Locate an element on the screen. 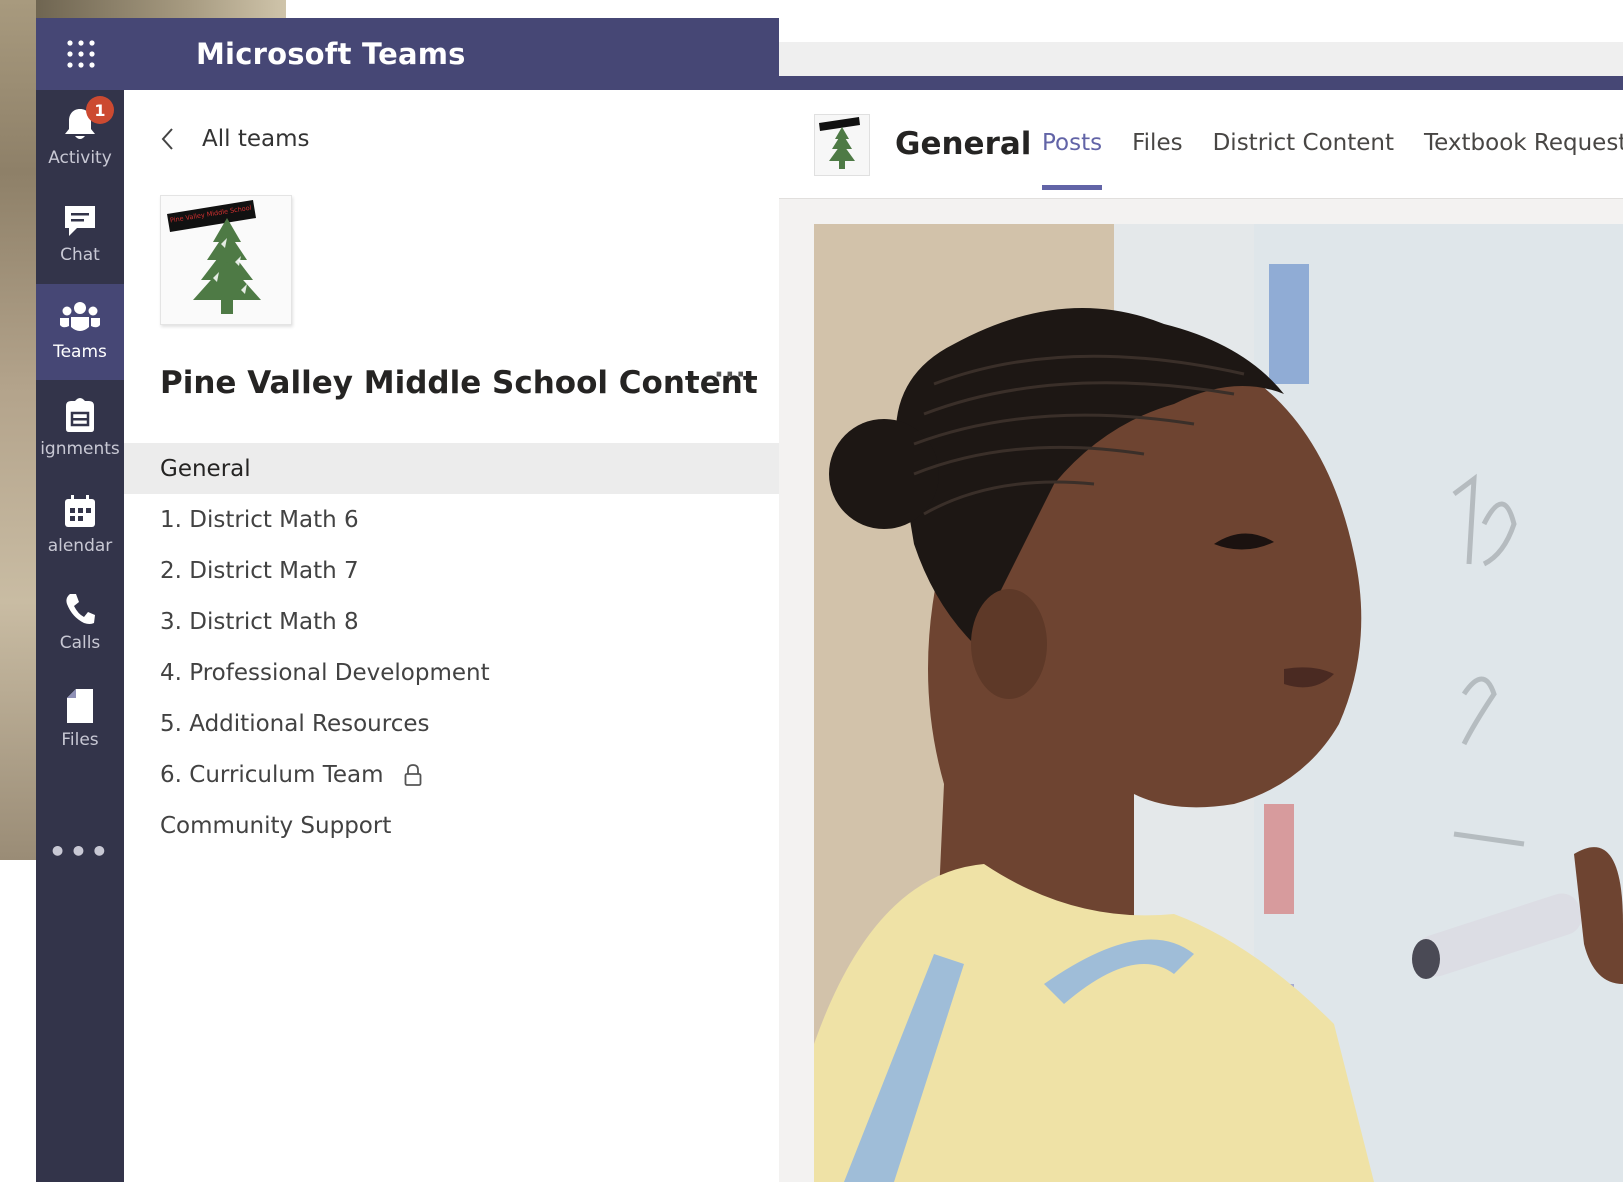 The image size is (1623, 1182). channel-title: General is located at coordinates (963, 144).